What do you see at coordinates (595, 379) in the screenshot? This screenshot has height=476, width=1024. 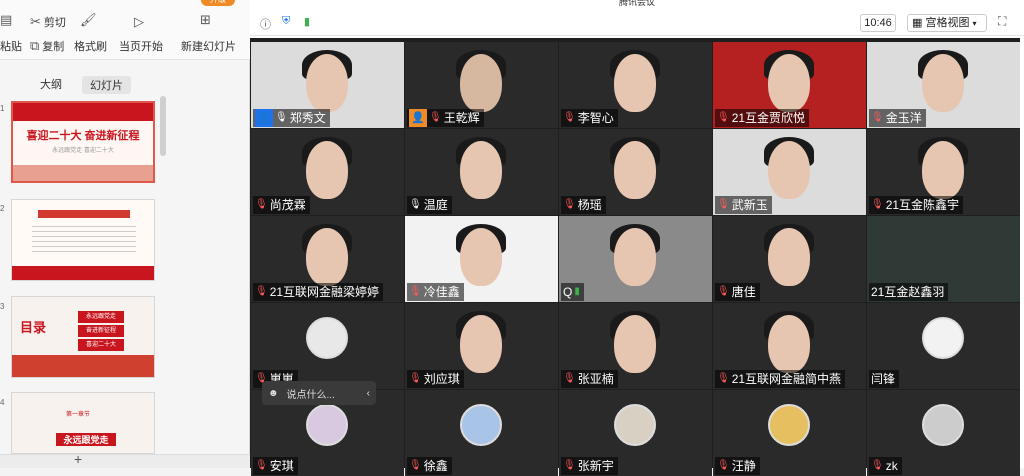 I see `participant-name: 张亚楠` at bounding box center [595, 379].